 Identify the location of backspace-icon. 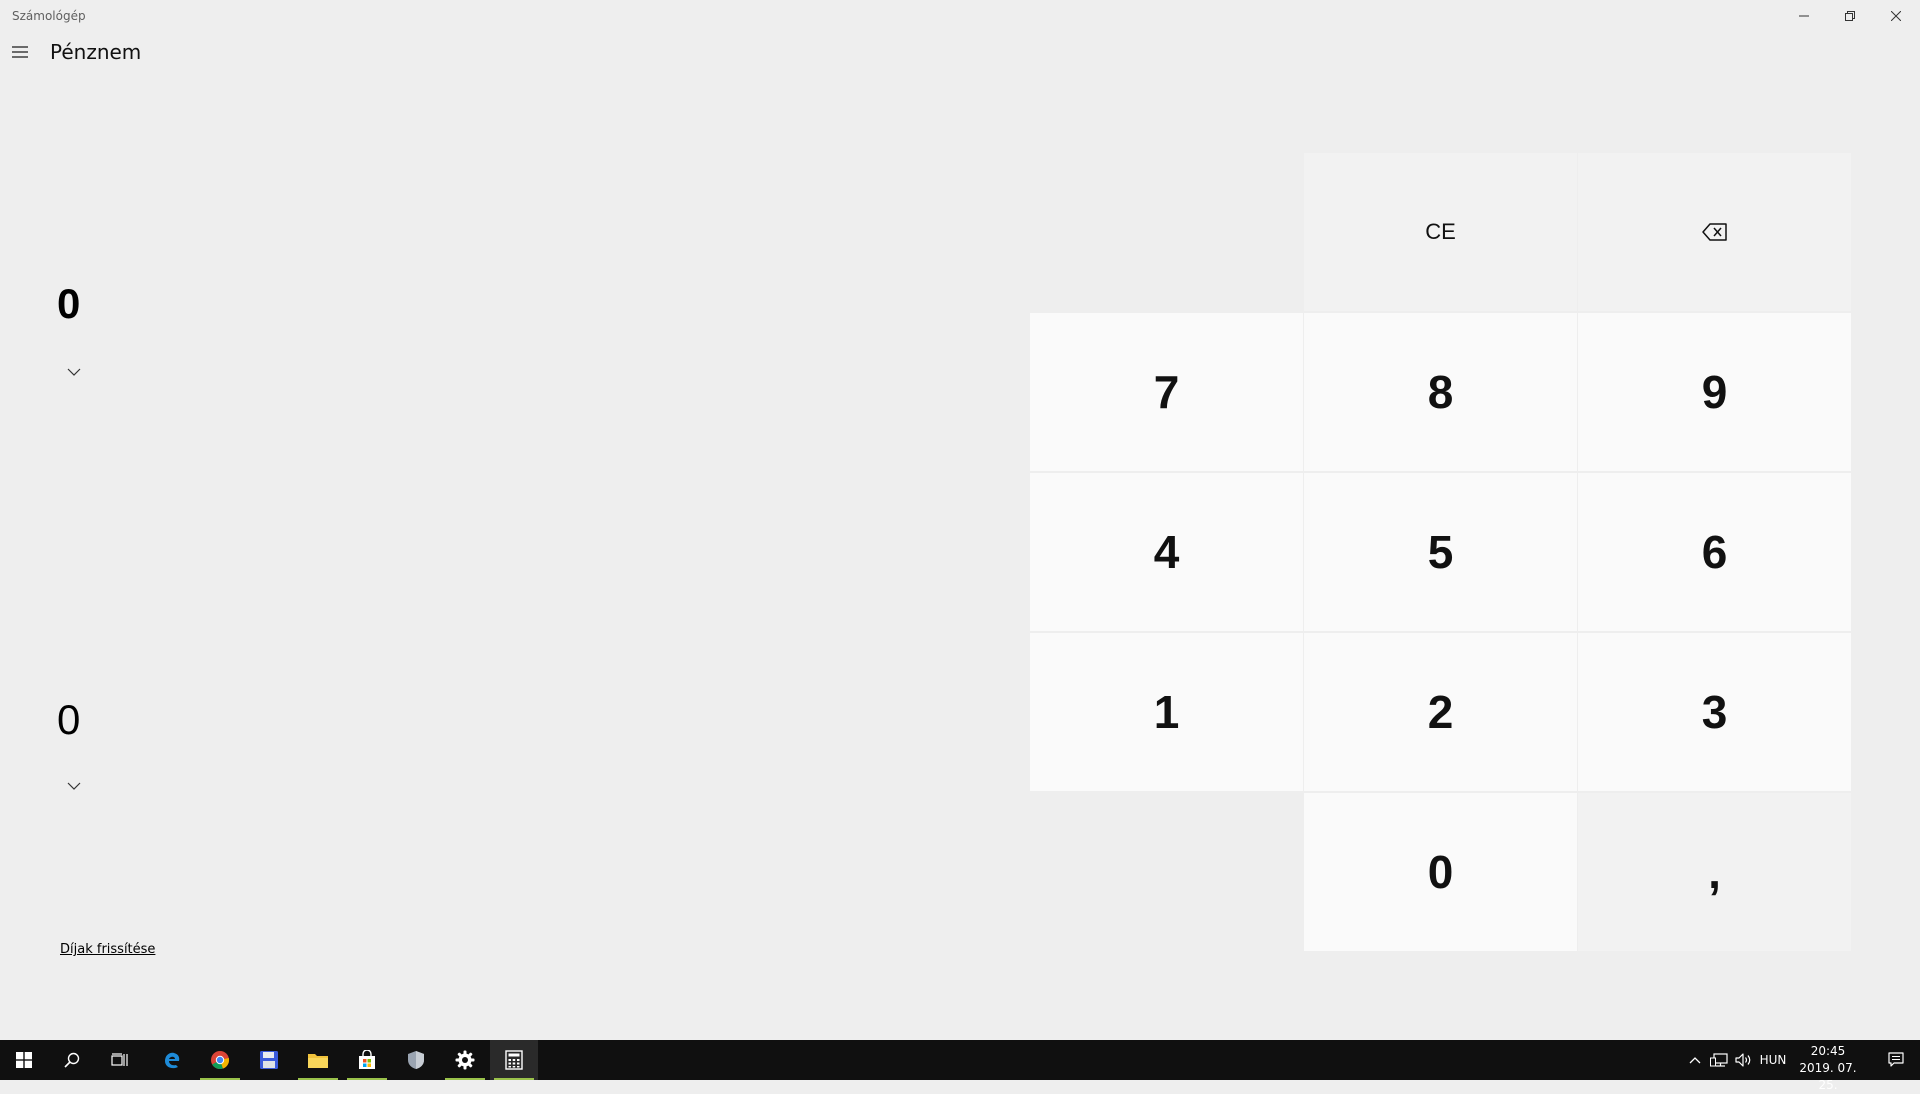
(1714, 232).